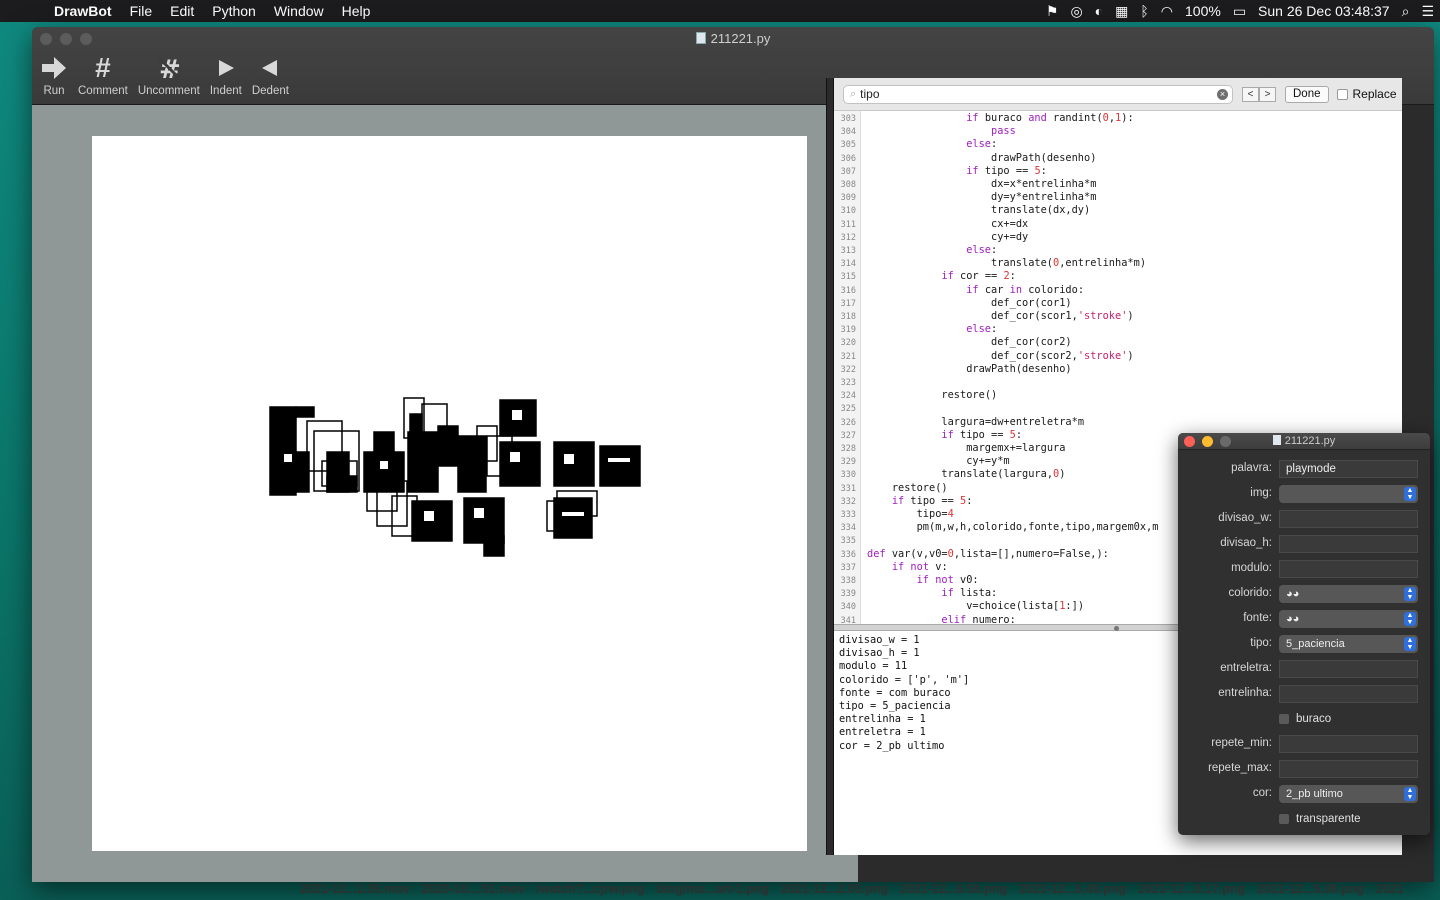  I want to click on find-bar: ⌕ tipo × < > Done Replace, so click(1118, 94).